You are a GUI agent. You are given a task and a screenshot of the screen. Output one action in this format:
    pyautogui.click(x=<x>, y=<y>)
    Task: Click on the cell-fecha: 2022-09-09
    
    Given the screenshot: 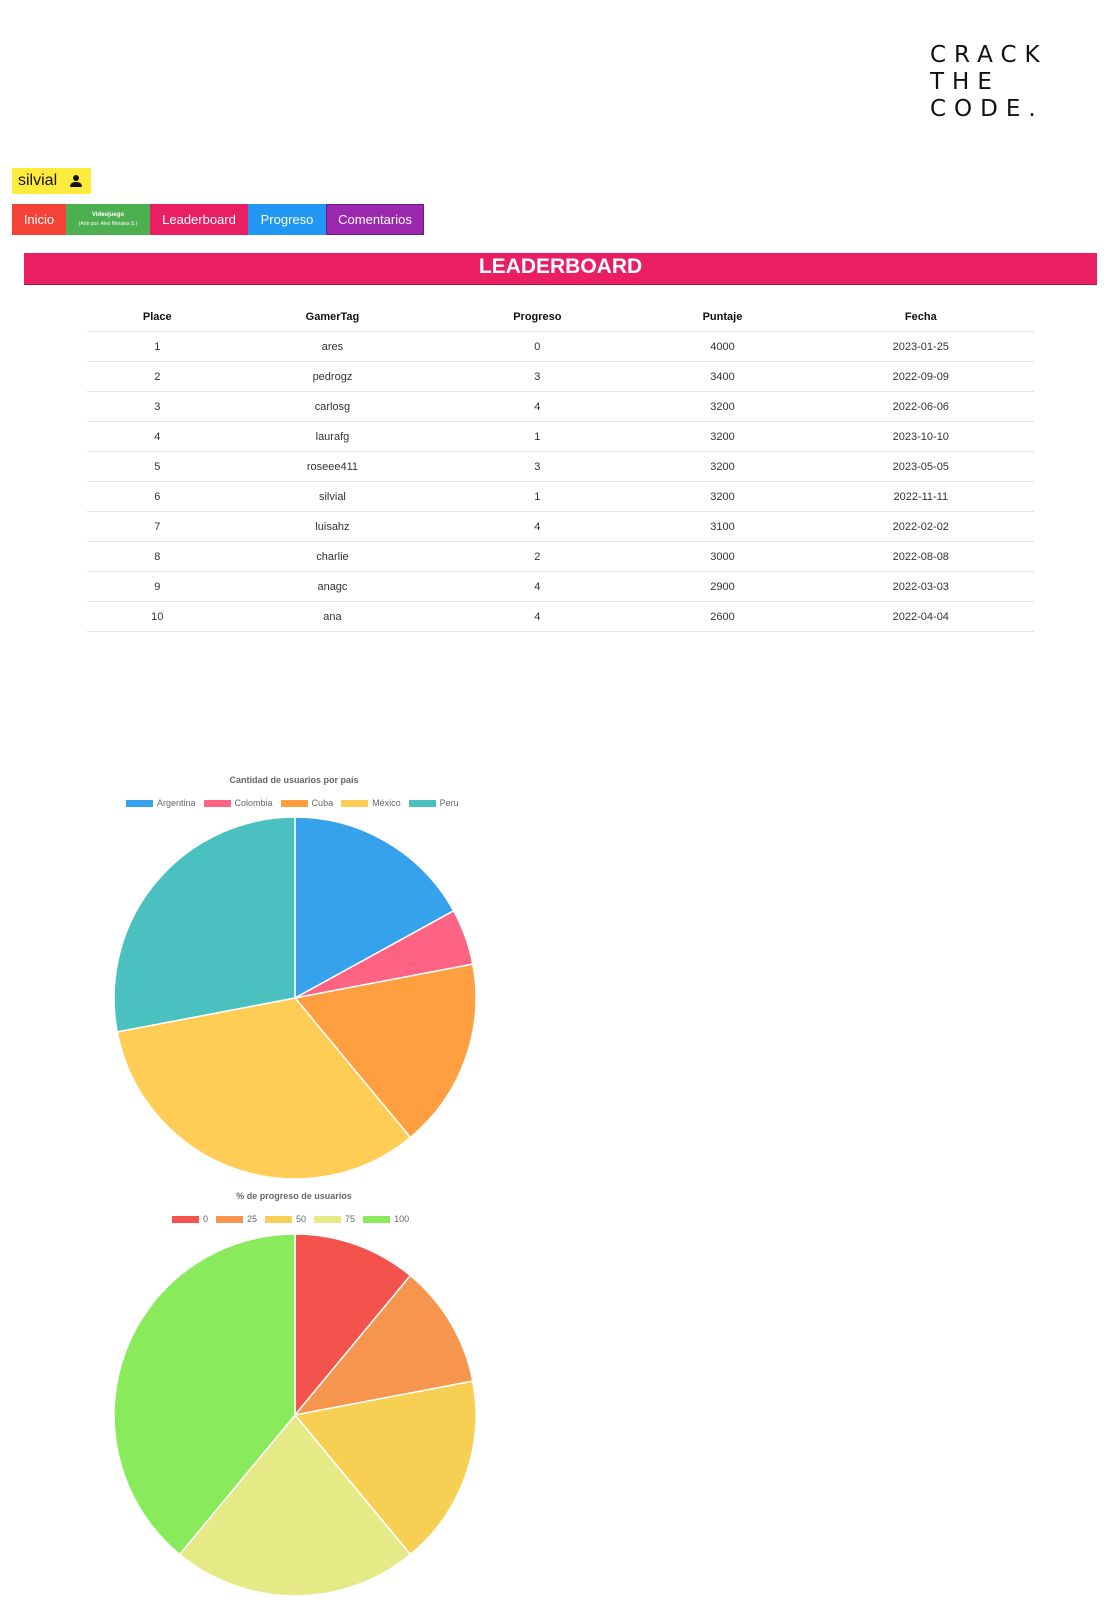 What is the action you would take?
    pyautogui.click(x=920, y=376)
    